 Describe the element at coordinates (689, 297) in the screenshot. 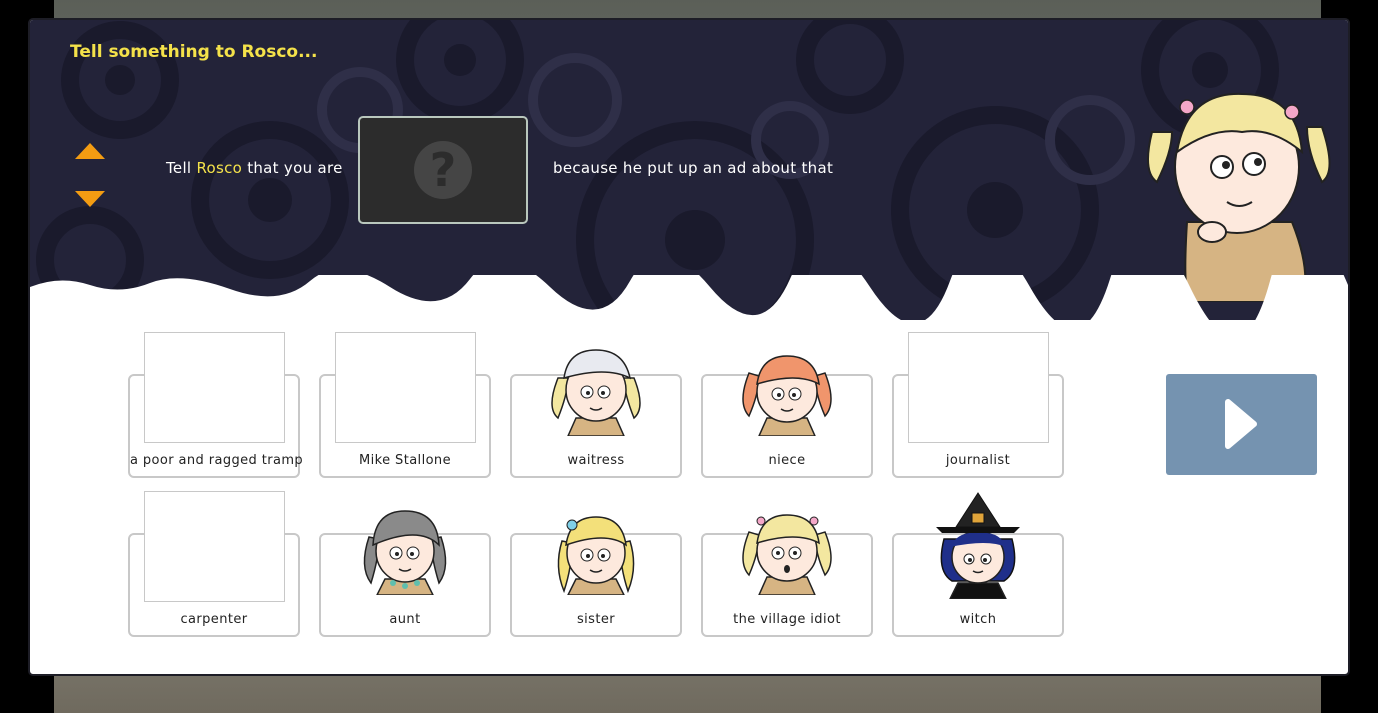

I see `torn-paper-edge` at that location.